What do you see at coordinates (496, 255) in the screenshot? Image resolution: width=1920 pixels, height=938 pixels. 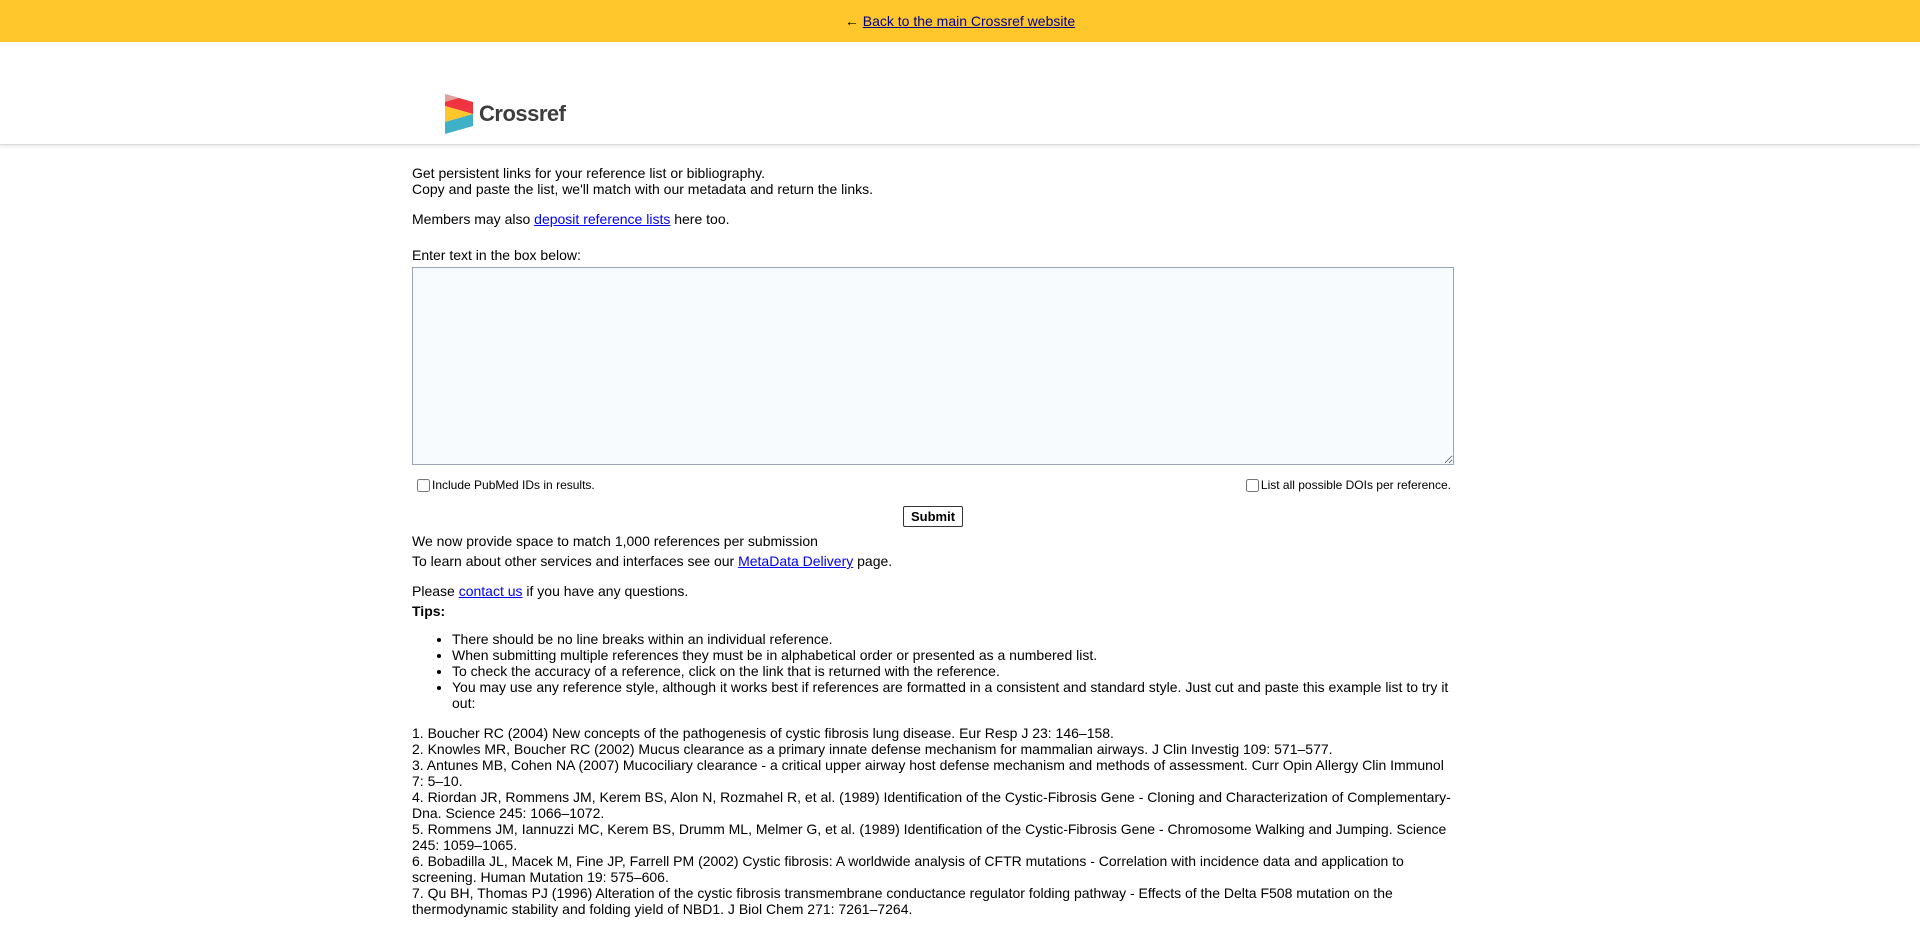 I see `textarea-label: Enter text in the box below:` at bounding box center [496, 255].